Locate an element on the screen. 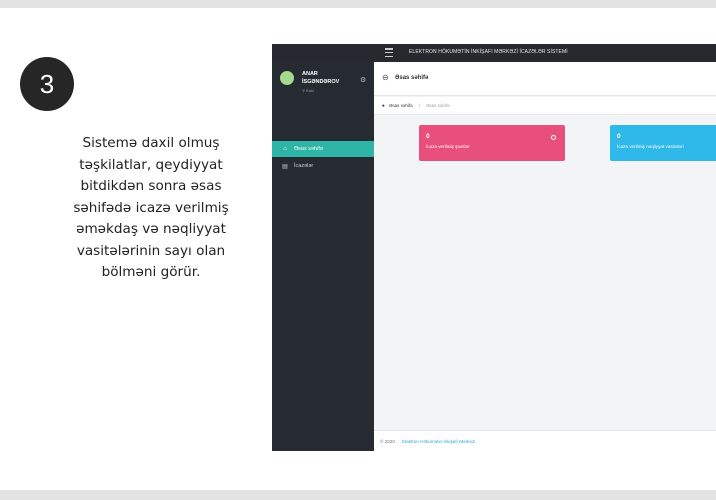 The image size is (716, 500). document-icon: ▤ is located at coordinates (285, 166).